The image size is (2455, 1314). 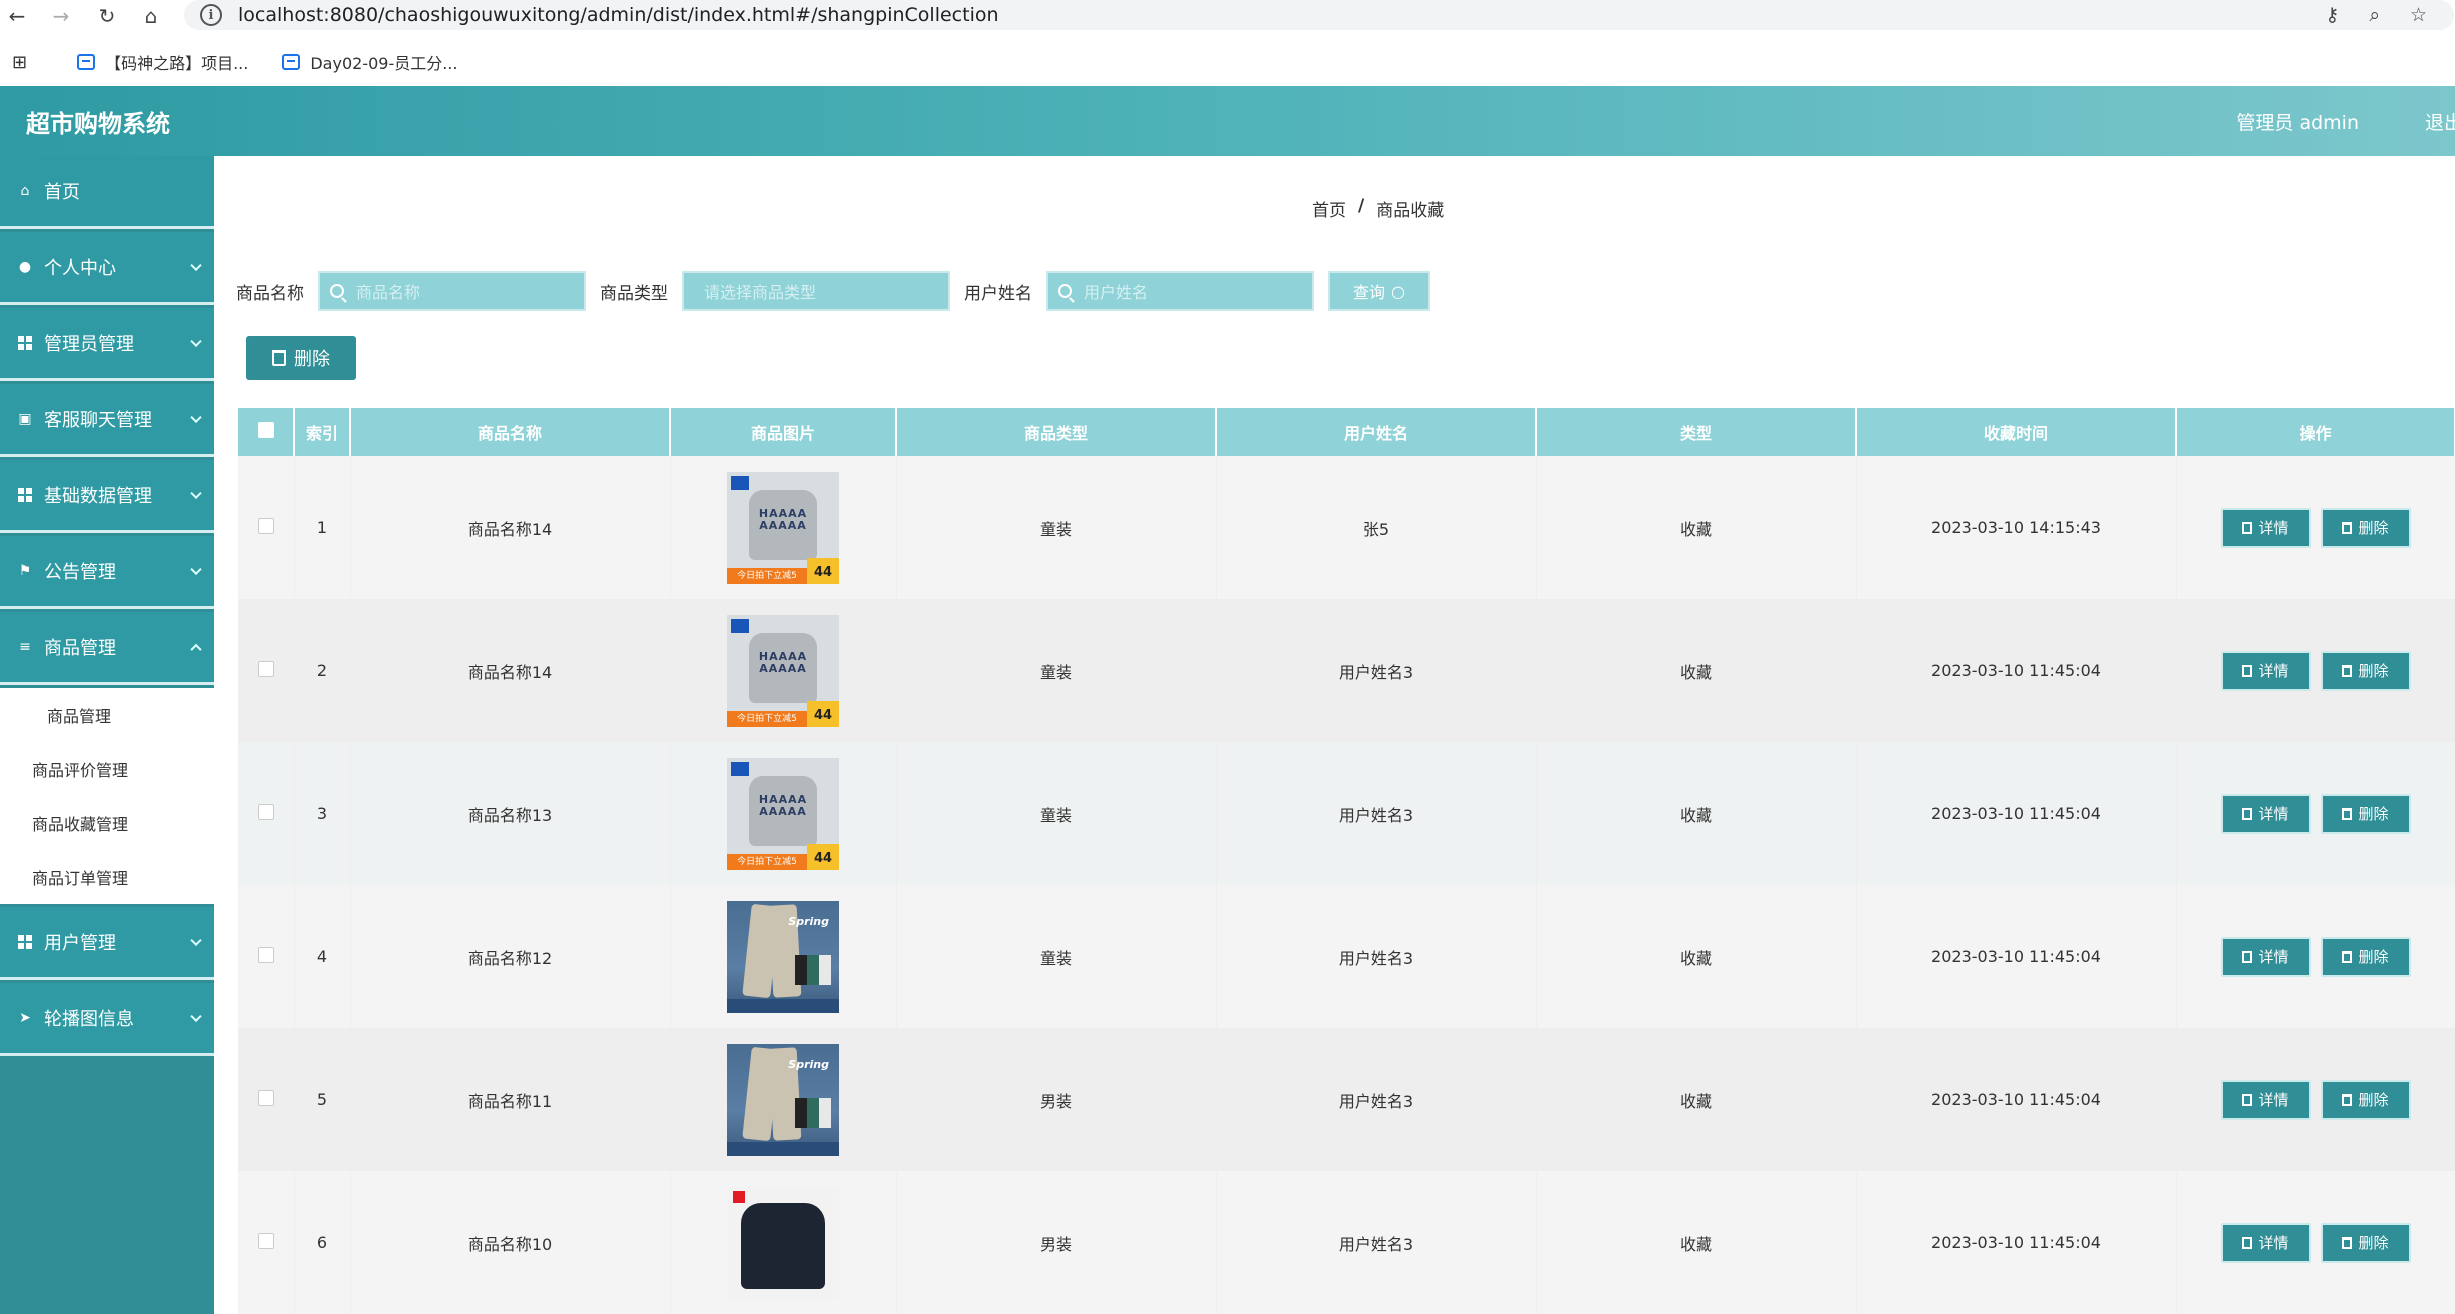 I want to click on sidebar-item-profile: ● 个人中心, so click(x=107, y=268).